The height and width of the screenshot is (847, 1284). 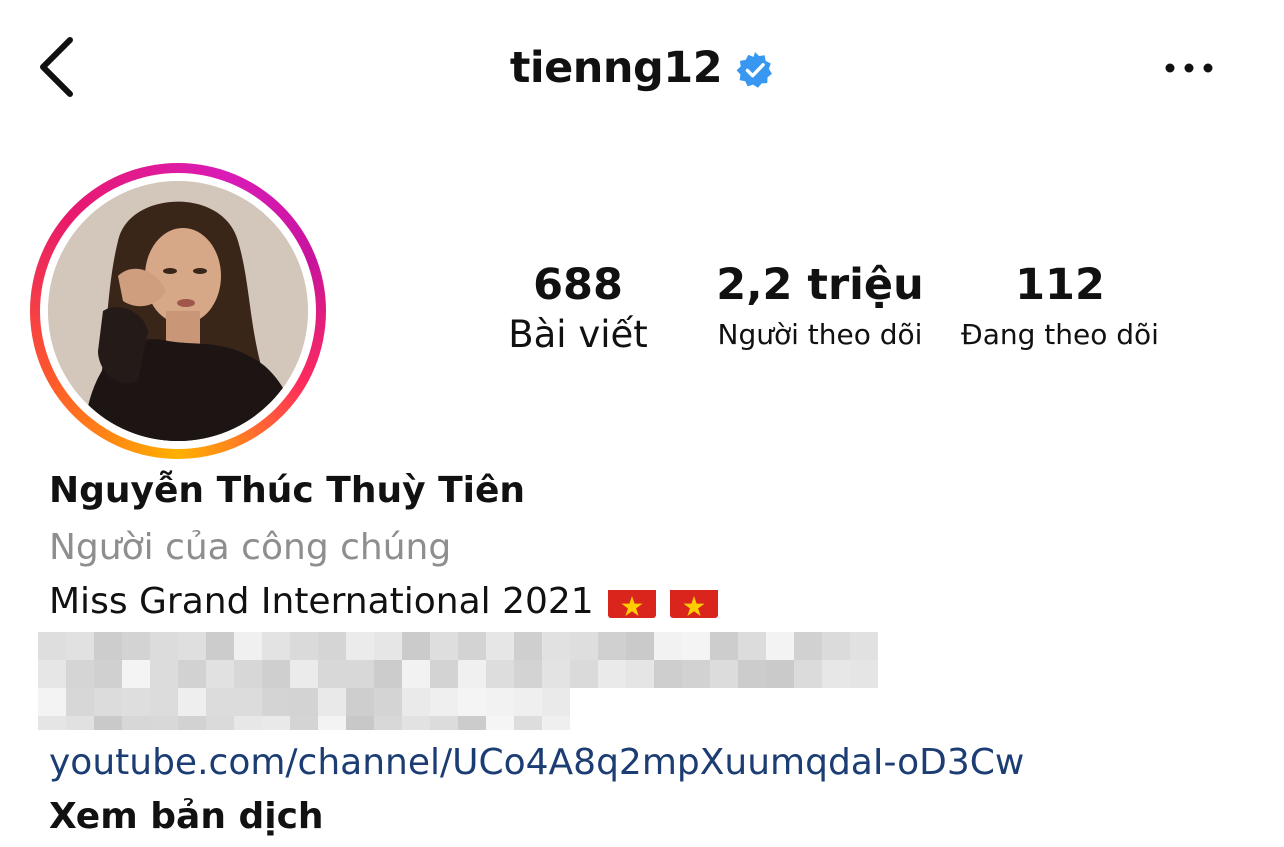 I want to click on profile-category: Người của công chúng, so click(x=250, y=547).